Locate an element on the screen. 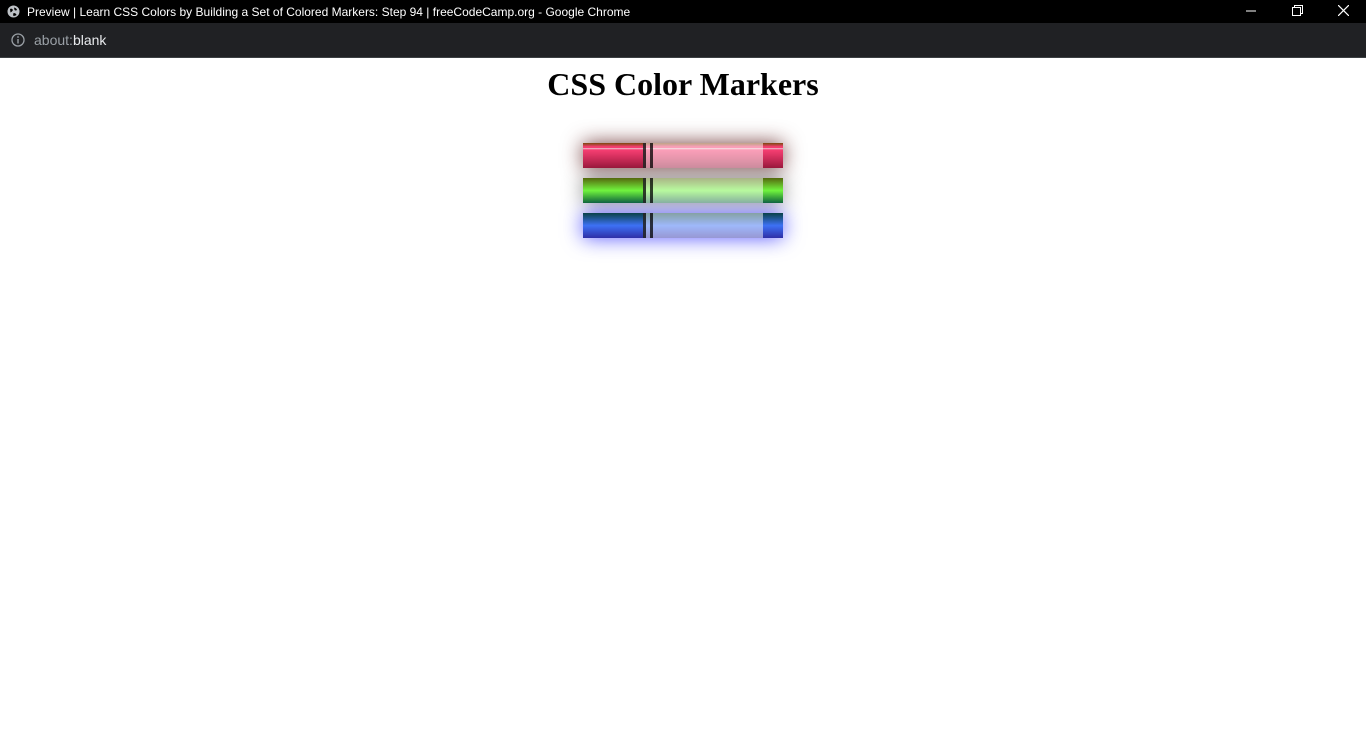 Image resolution: width=1366 pixels, height=738 pixels. restore-button is located at coordinates (1297, 11).